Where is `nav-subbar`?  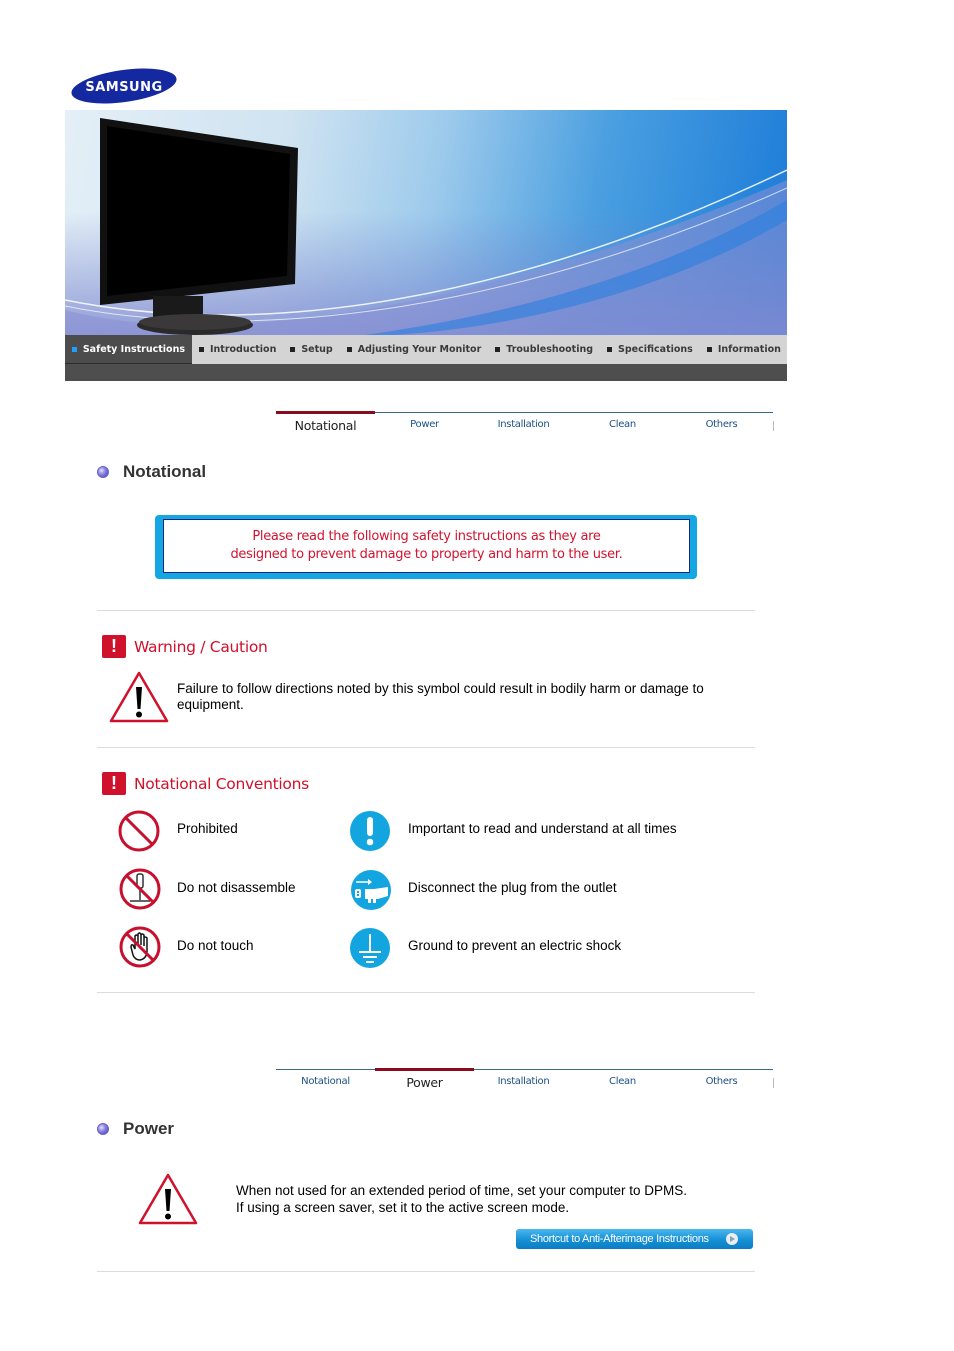
nav-subbar is located at coordinates (426, 372).